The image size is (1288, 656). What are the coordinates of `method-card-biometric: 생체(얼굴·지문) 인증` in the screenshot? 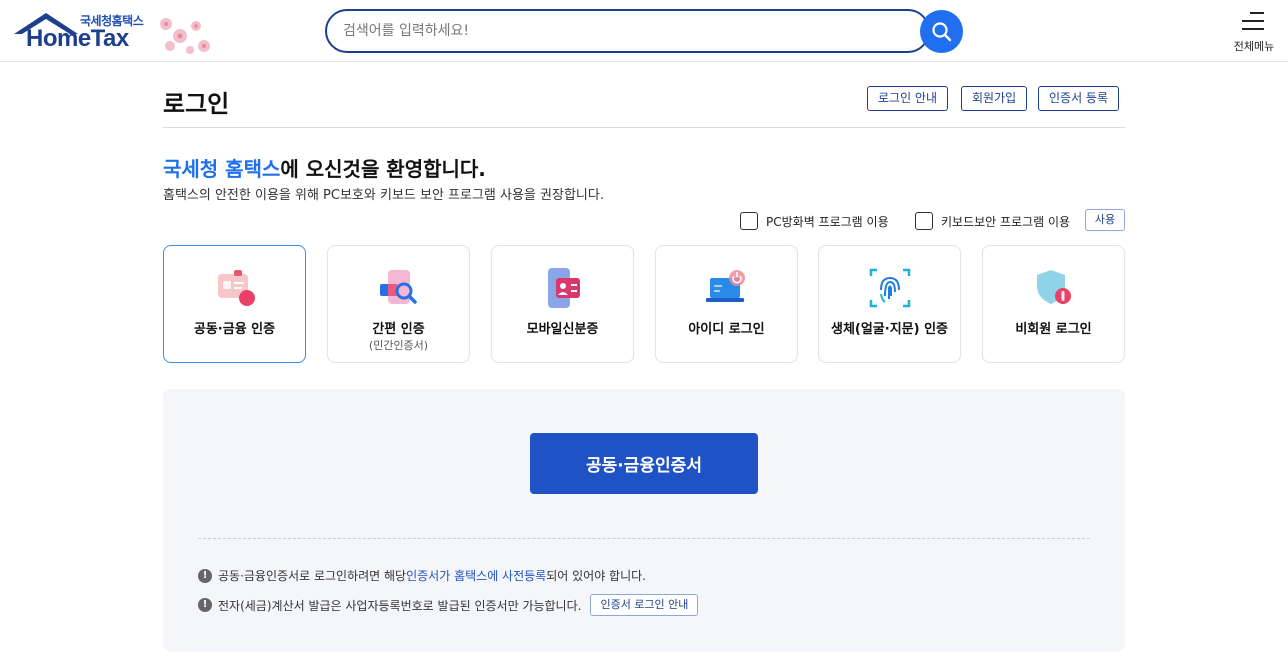 It's located at (889, 304).